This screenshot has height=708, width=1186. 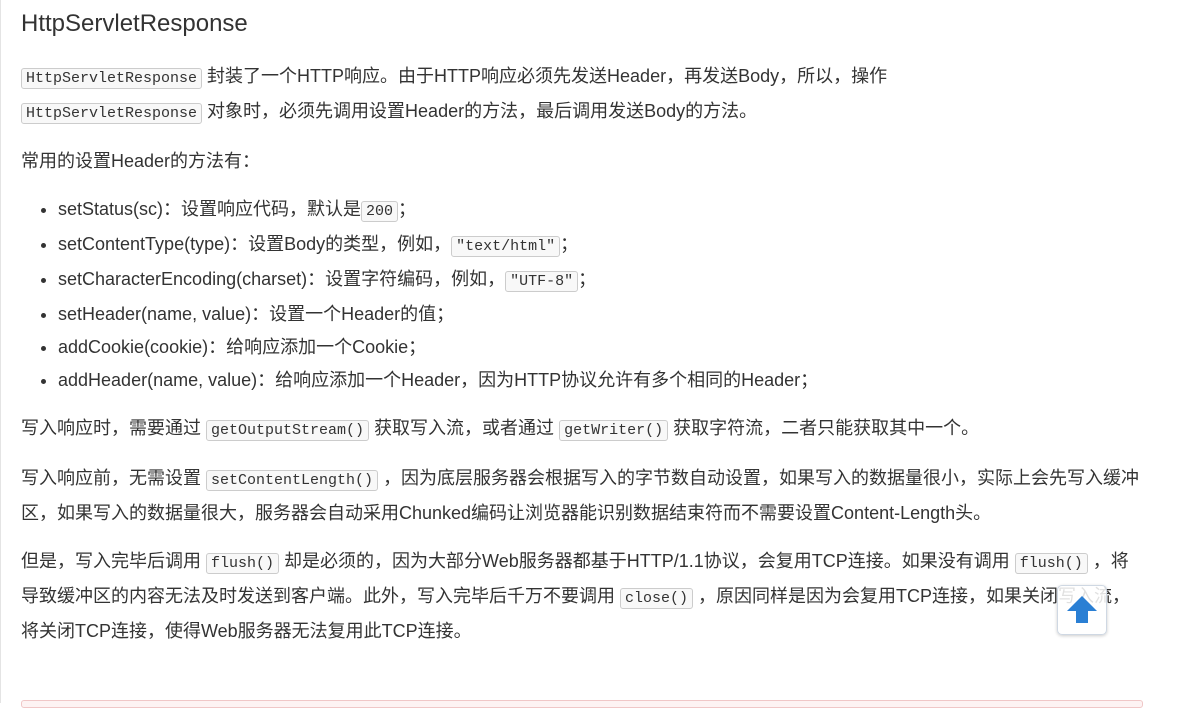 What do you see at coordinates (602, 314) in the screenshot?
I see `list-item: setHeader(name, value)：设置一个Header的值；` at bounding box center [602, 314].